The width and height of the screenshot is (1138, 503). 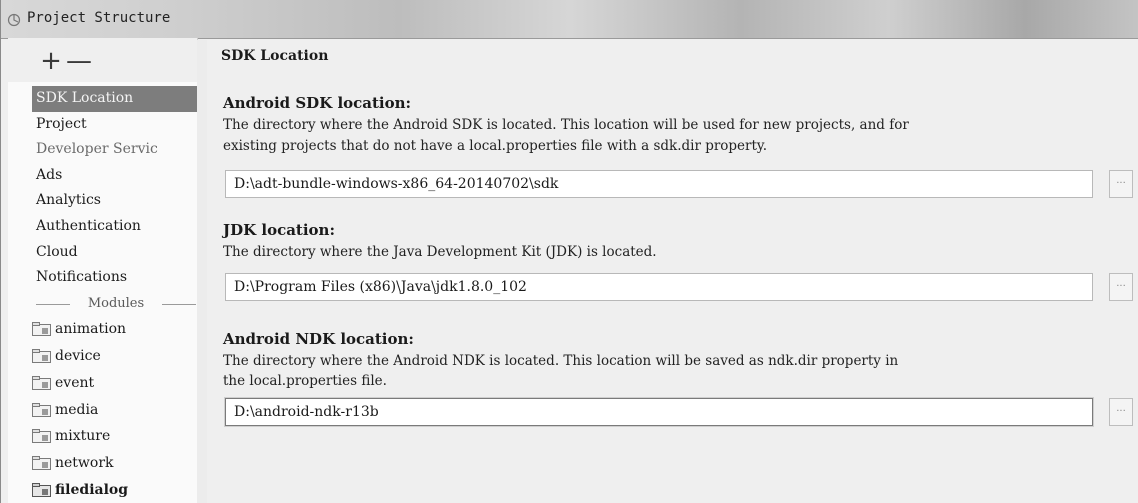 What do you see at coordinates (91, 329) in the screenshot?
I see `module-label: animation` at bounding box center [91, 329].